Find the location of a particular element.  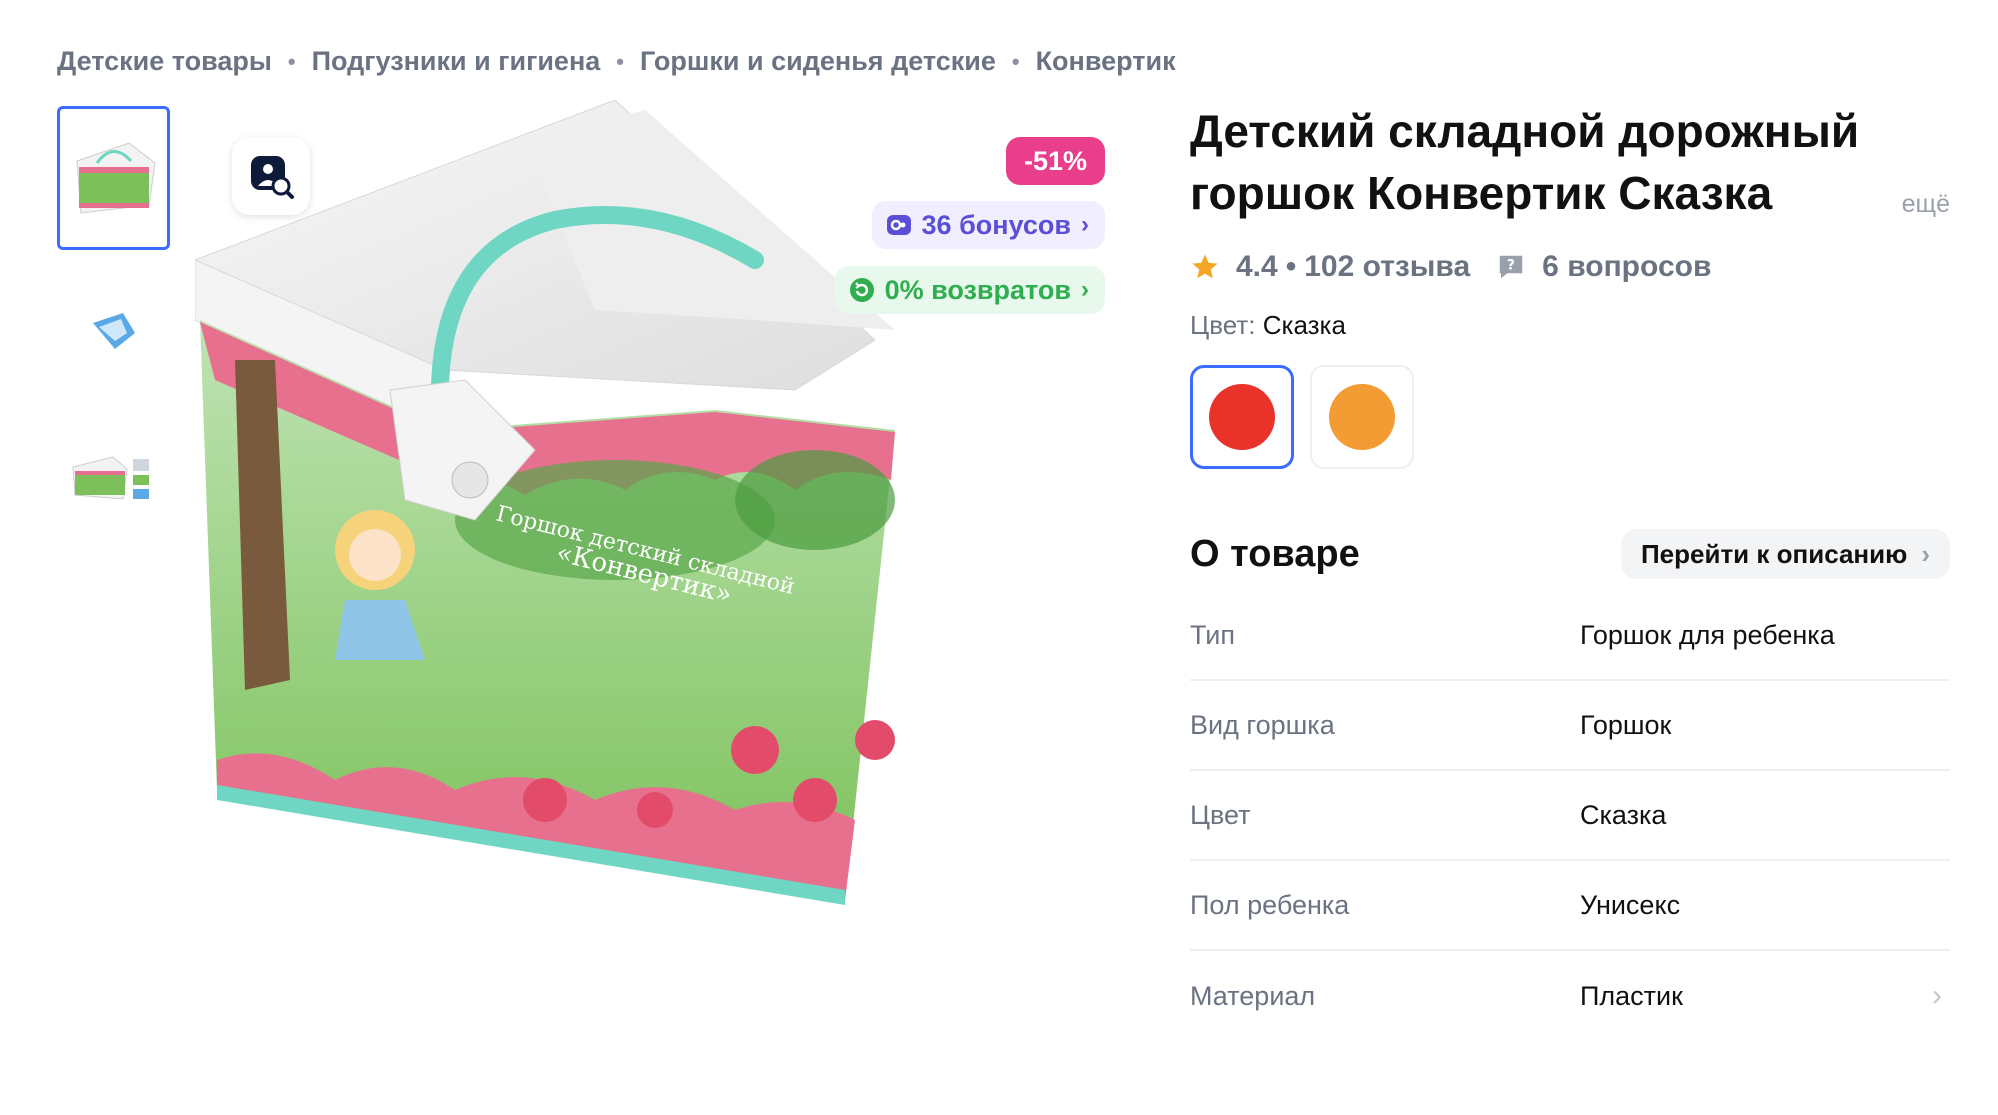

star-icon is located at coordinates (1205, 266).